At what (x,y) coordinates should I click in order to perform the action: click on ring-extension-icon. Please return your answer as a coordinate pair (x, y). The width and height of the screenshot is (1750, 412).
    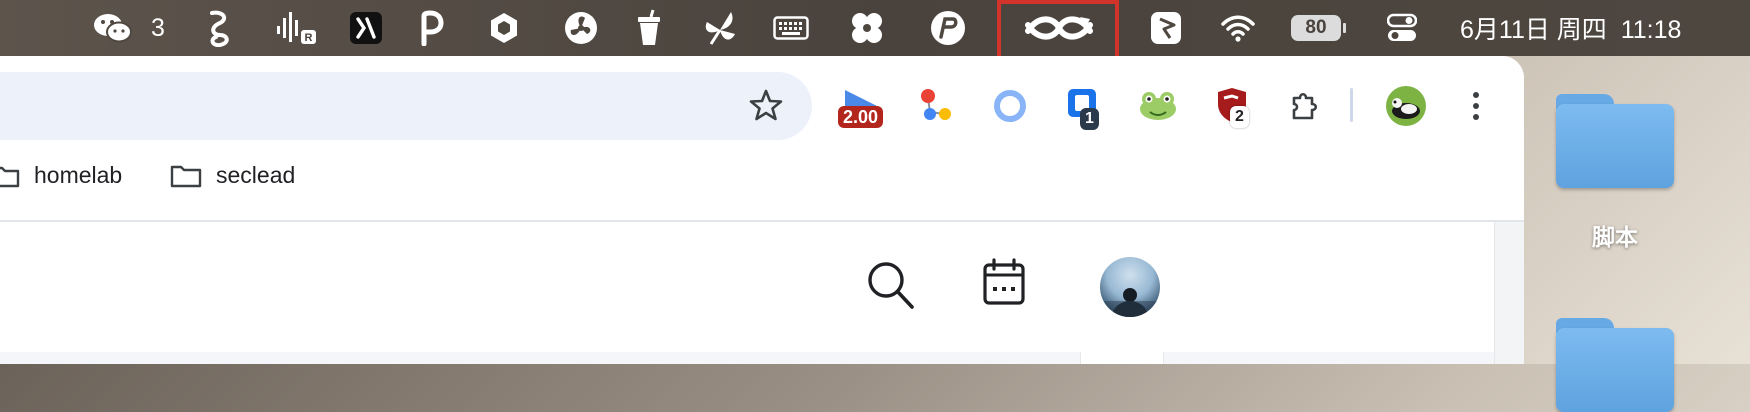
    Looking at the image, I should click on (1010, 106).